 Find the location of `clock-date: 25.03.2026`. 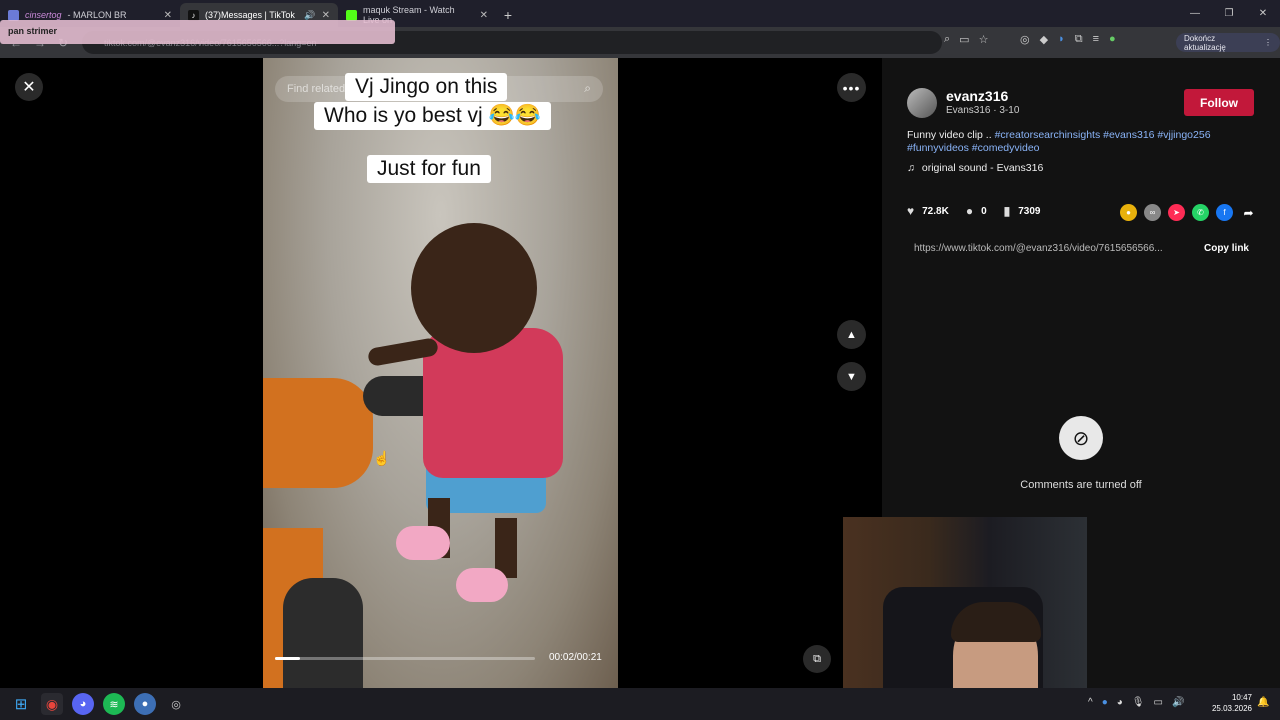

clock-date: 25.03.2026 is located at coordinates (1231, 708).